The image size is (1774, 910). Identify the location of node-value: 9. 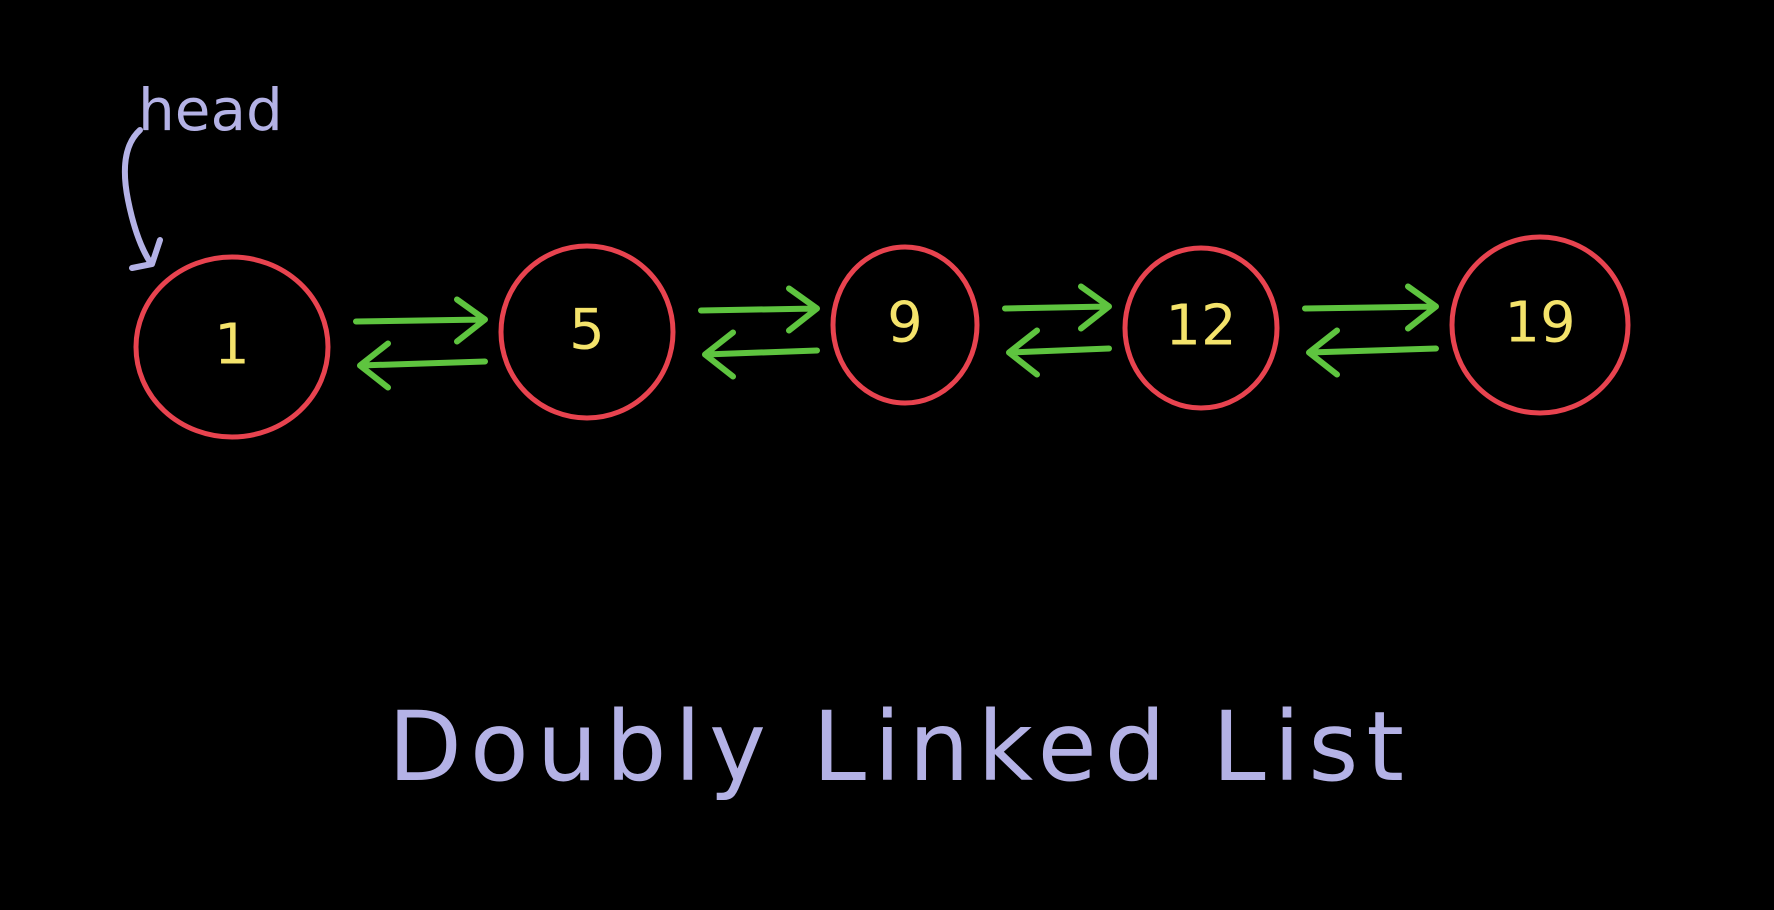
(905, 323).